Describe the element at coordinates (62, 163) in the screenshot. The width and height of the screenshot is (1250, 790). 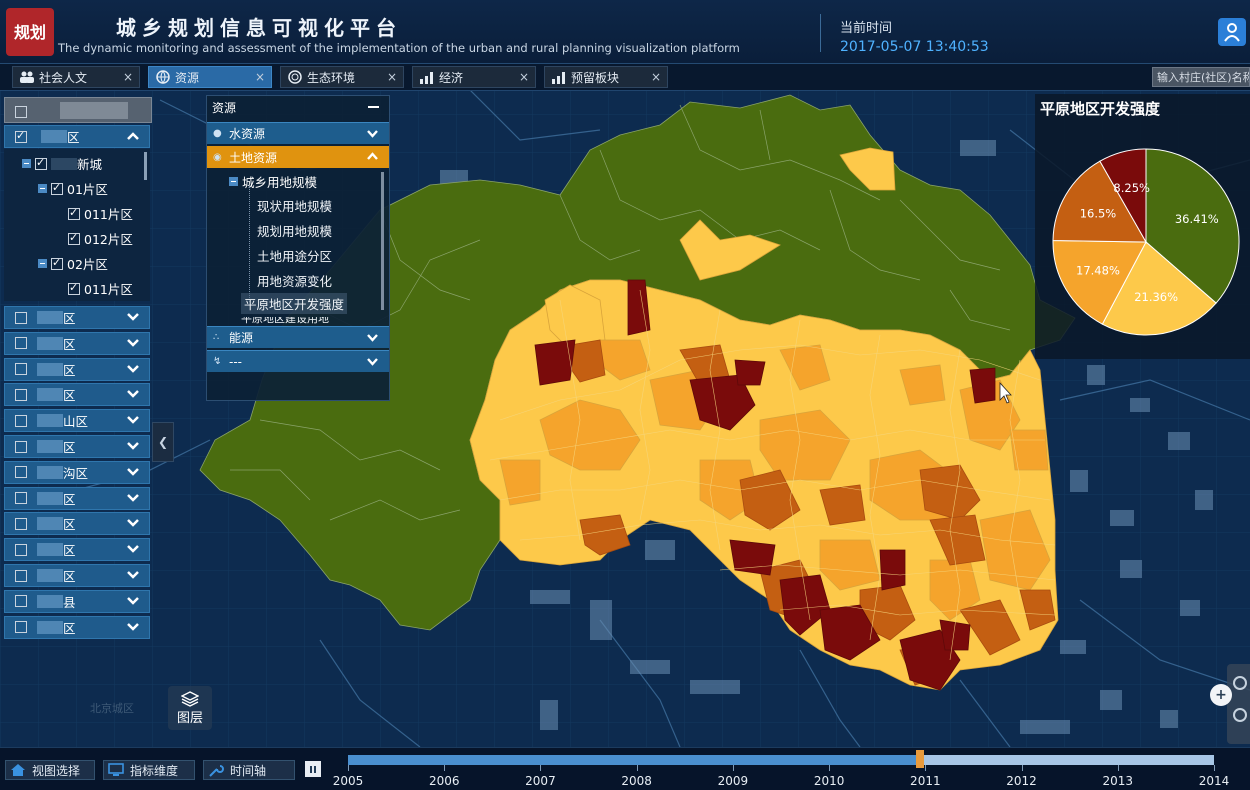
I see `tree-node-new-city: 新城` at that location.